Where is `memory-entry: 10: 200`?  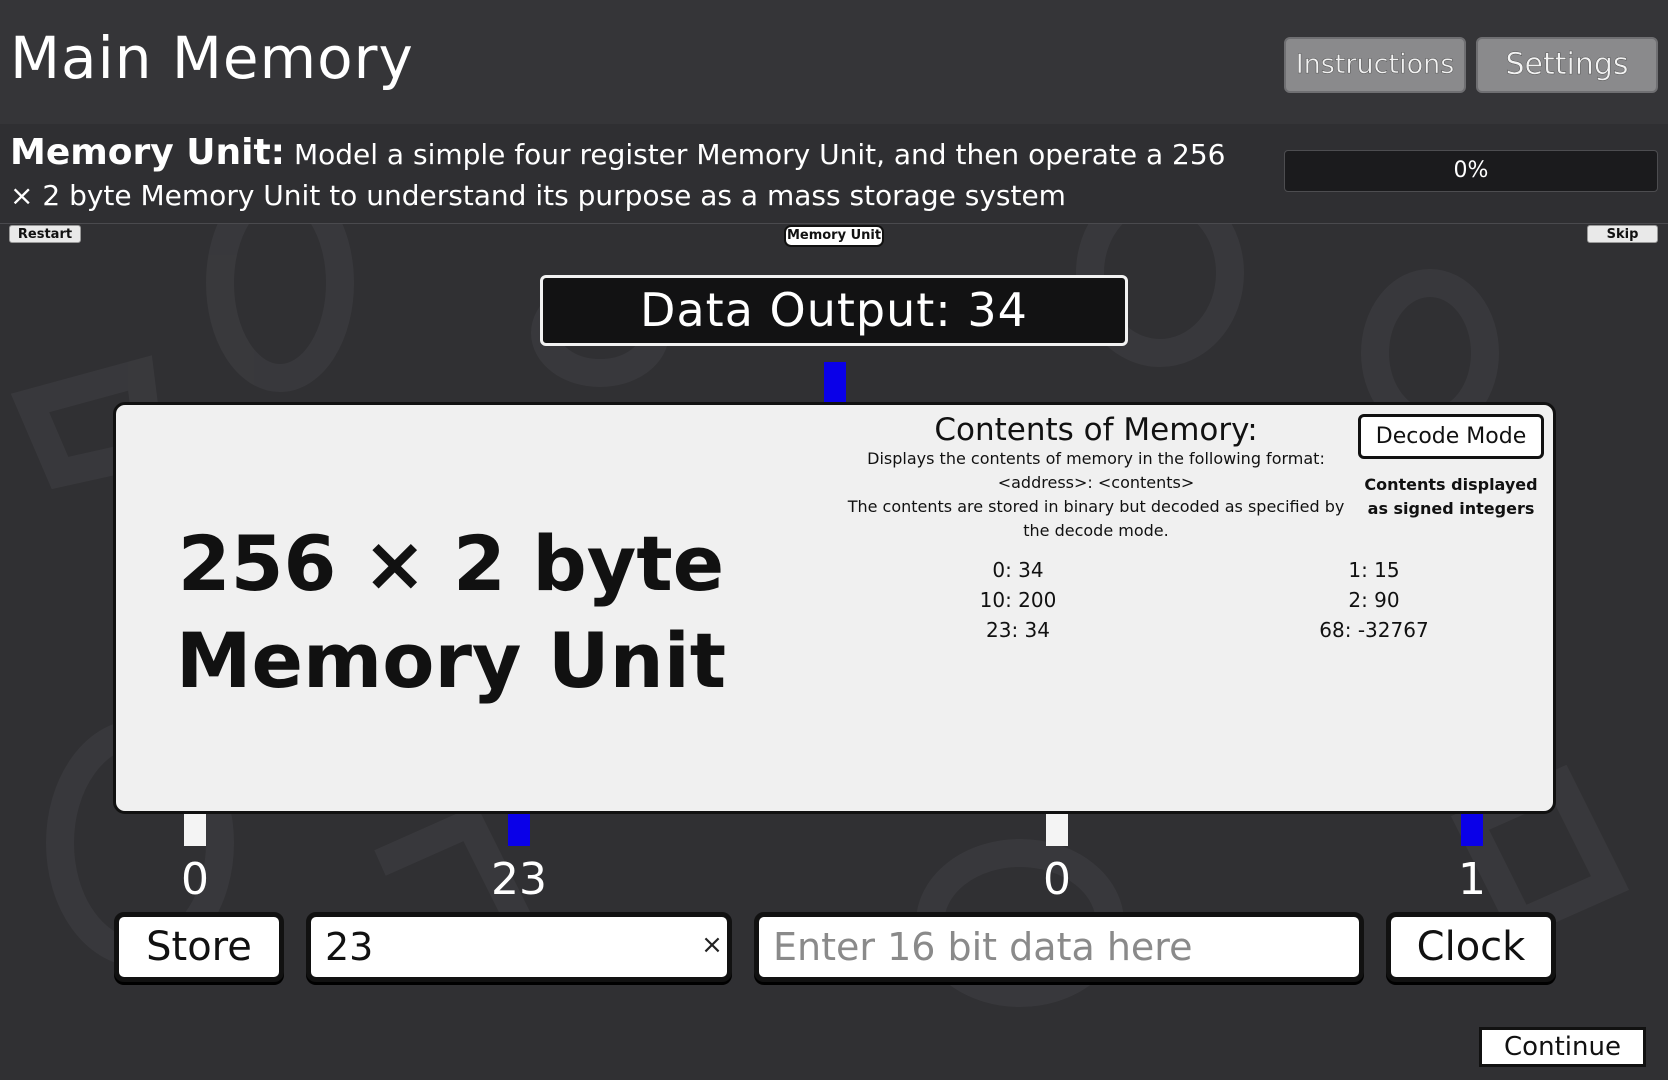
memory-entry: 10: 200 is located at coordinates (1018, 600).